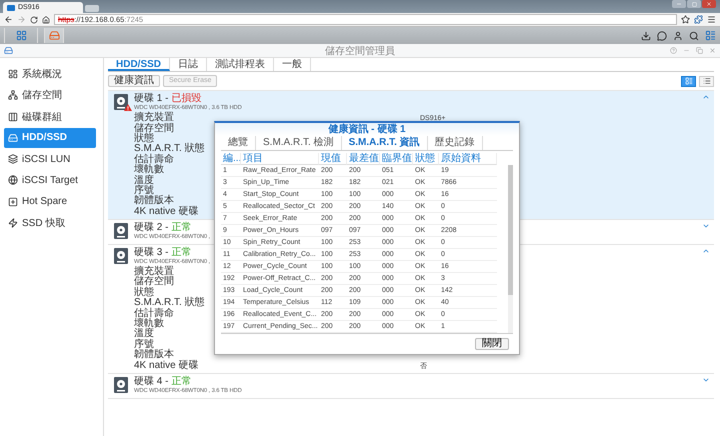  Describe the element at coordinates (151, 381) in the screenshot. I see `disk-title: 硬碟 4 -` at that location.